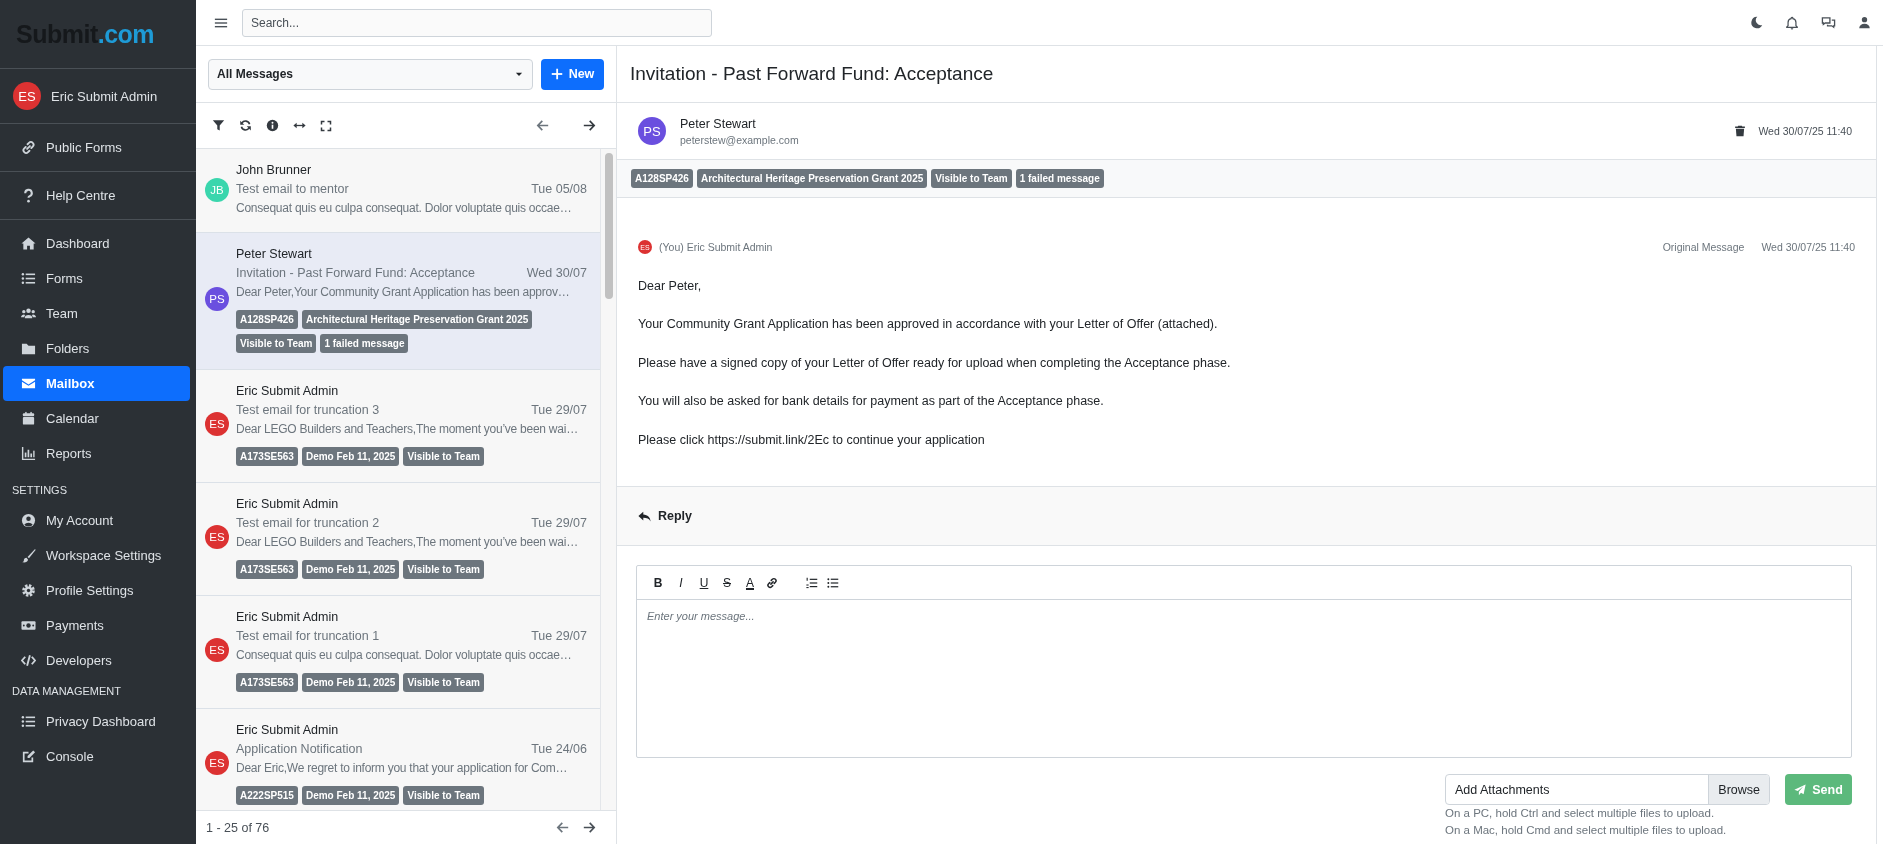 Image resolution: width=1883 pixels, height=844 pixels. I want to click on banknote-icon, so click(28, 625).